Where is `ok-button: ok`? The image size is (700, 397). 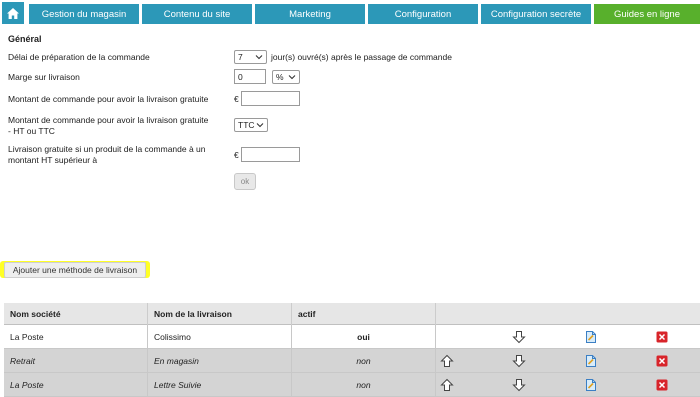
ok-button: ok is located at coordinates (245, 181).